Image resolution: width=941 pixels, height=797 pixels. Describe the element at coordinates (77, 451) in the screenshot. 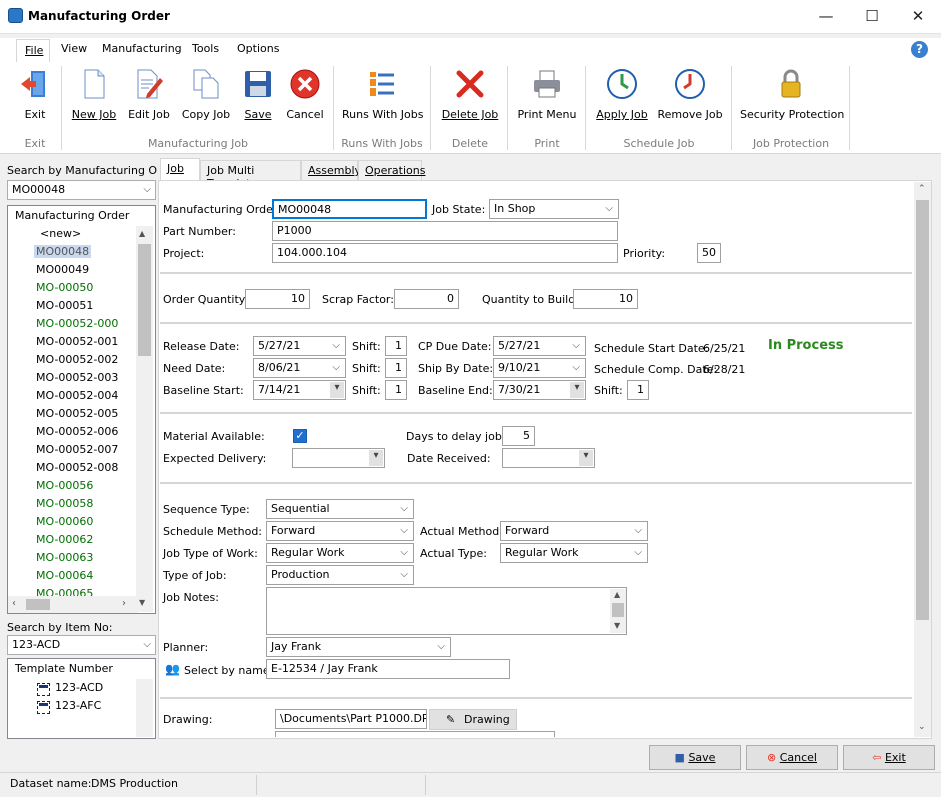

I see `tree-item: MO-00052-007` at that location.